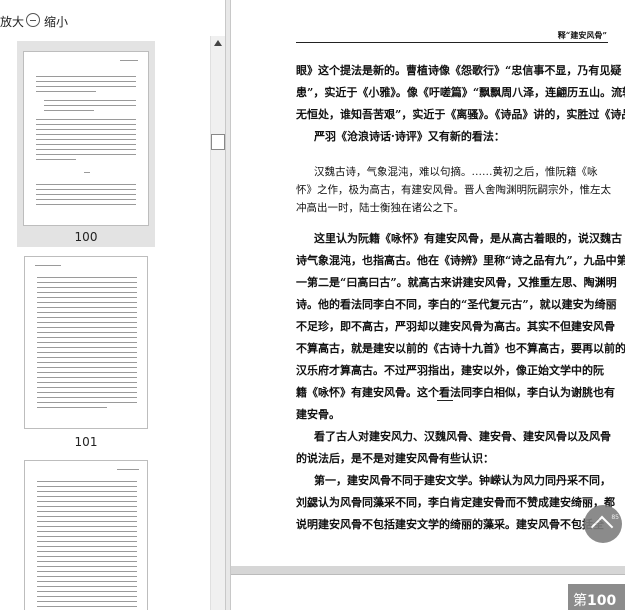 This screenshot has height=610, width=625. What do you see at coordinates (450, 524) in the screenshot?
I see `text-line: 说明建安风骨不包括建安文学的绮丽的藻采。建安风骨不包括全` at bounding box center [450, 524].